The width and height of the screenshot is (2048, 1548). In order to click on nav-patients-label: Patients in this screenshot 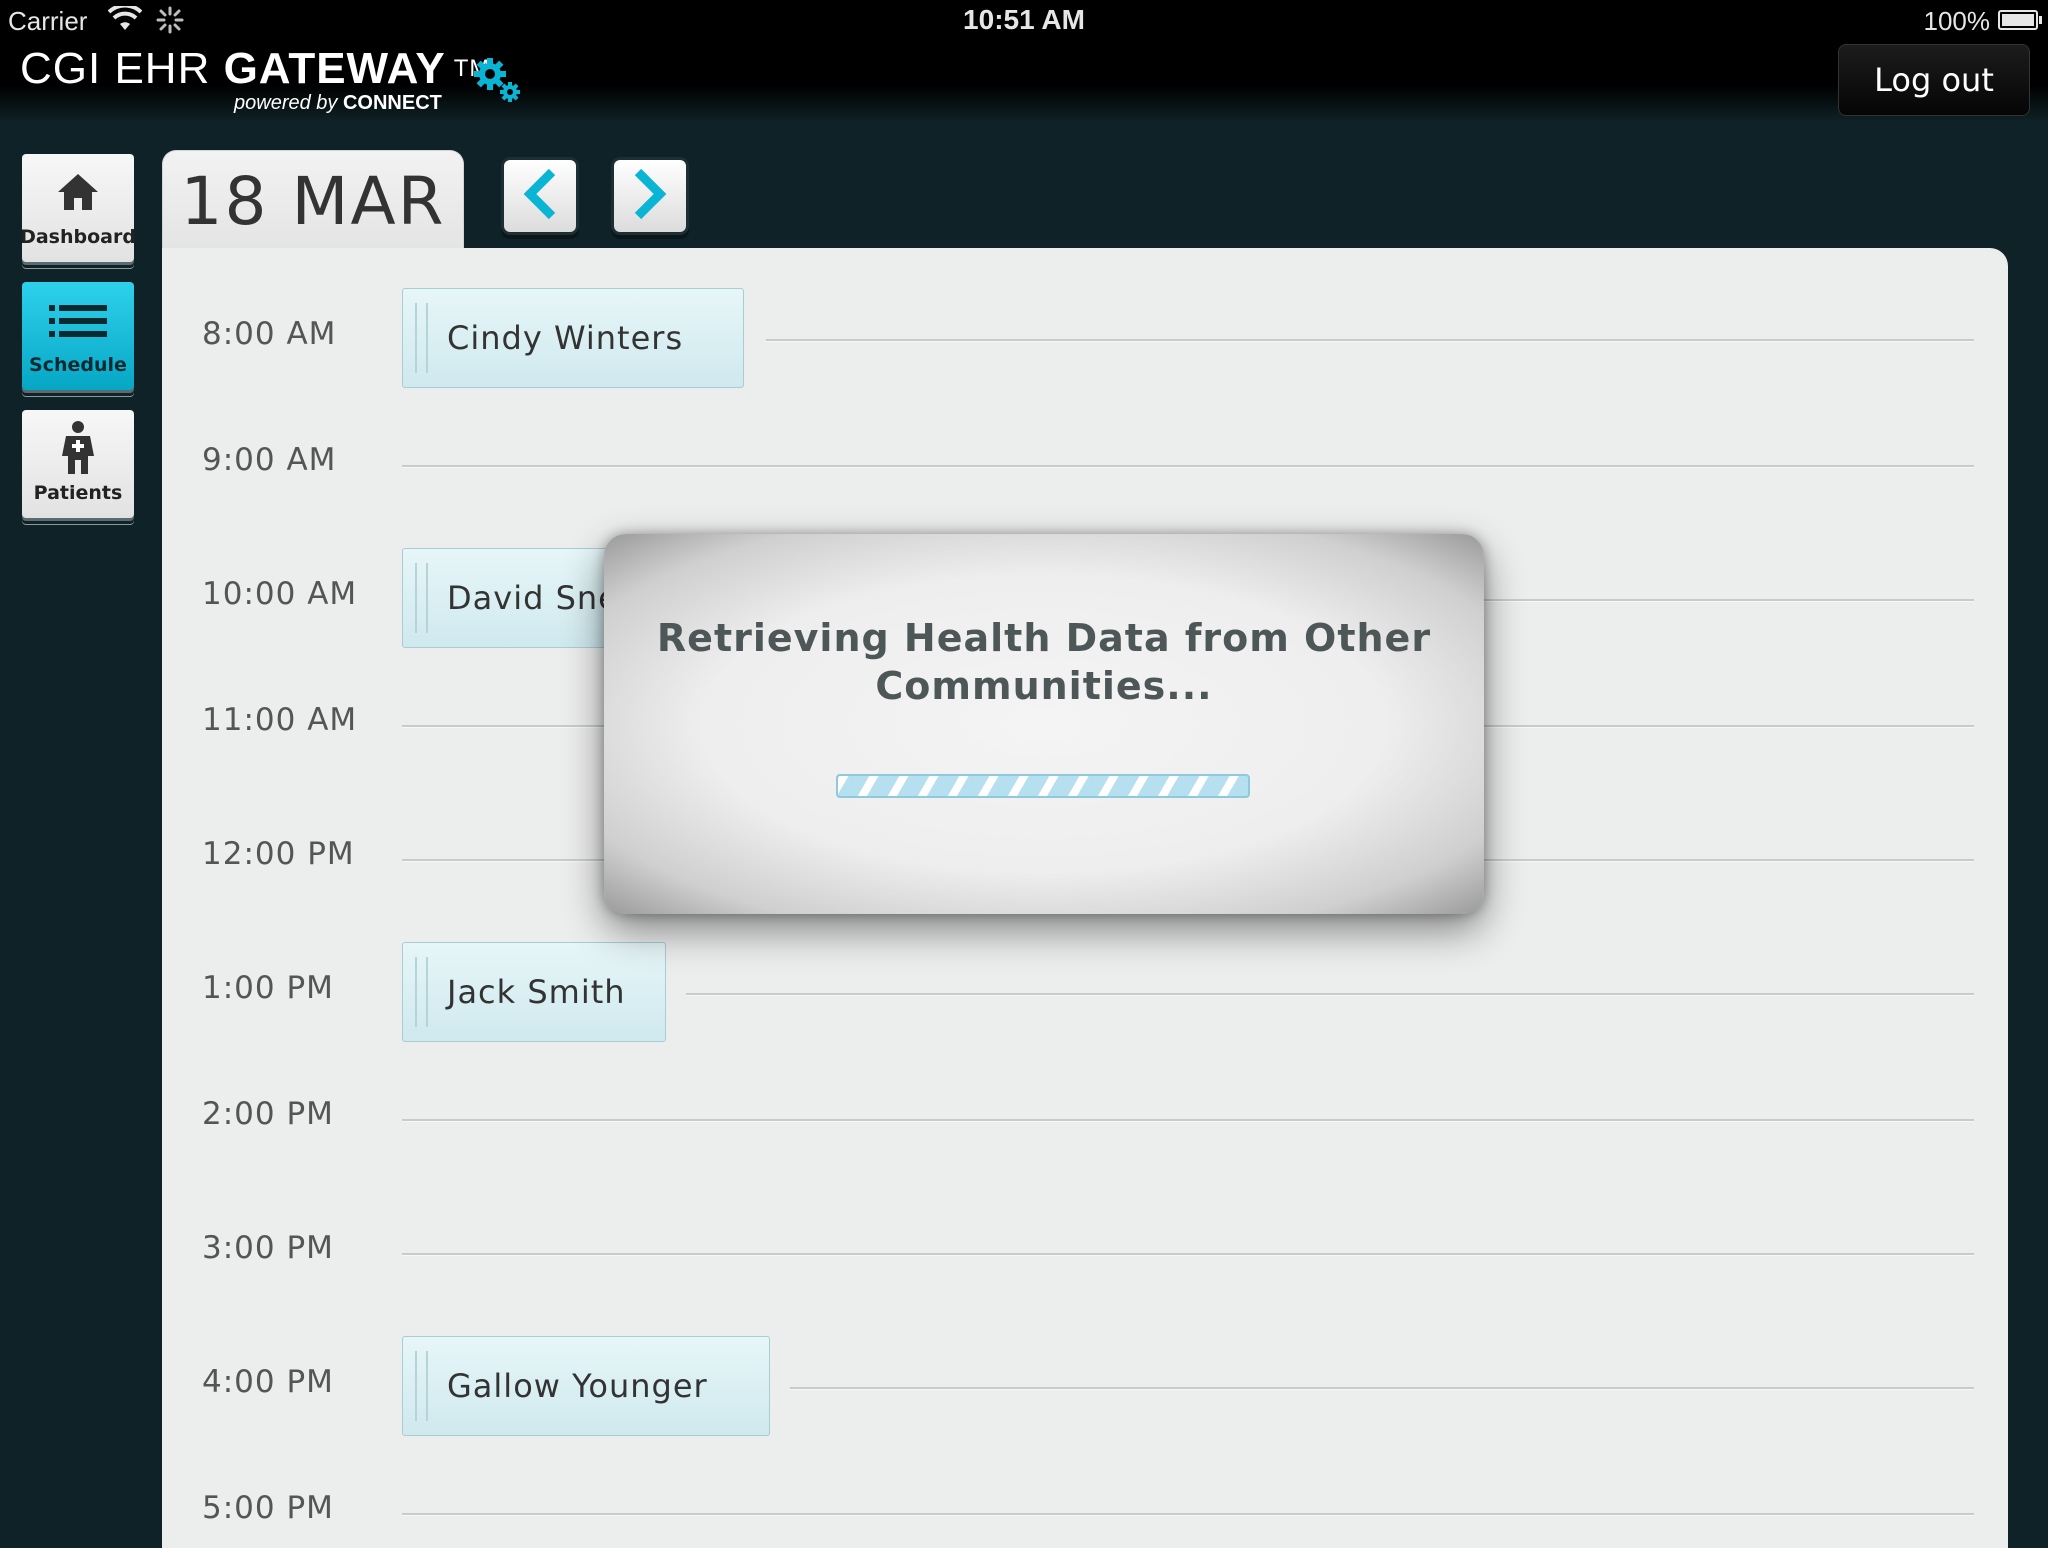, I will do `click(78, 493)`.